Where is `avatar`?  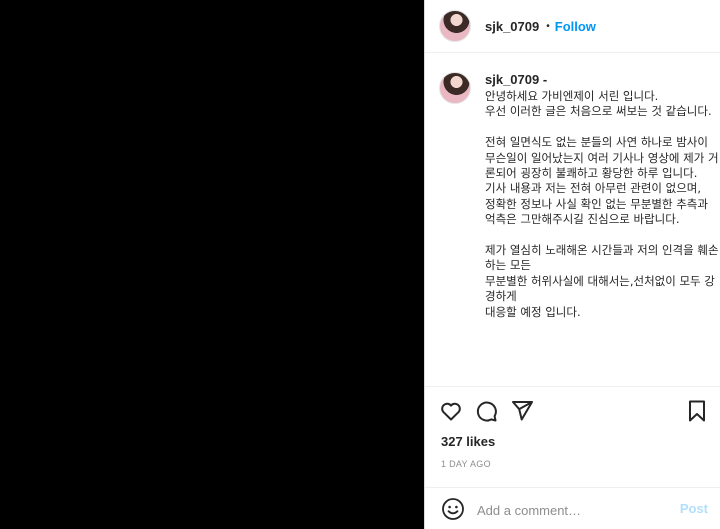
avatar is located at coordinates (455, 26).